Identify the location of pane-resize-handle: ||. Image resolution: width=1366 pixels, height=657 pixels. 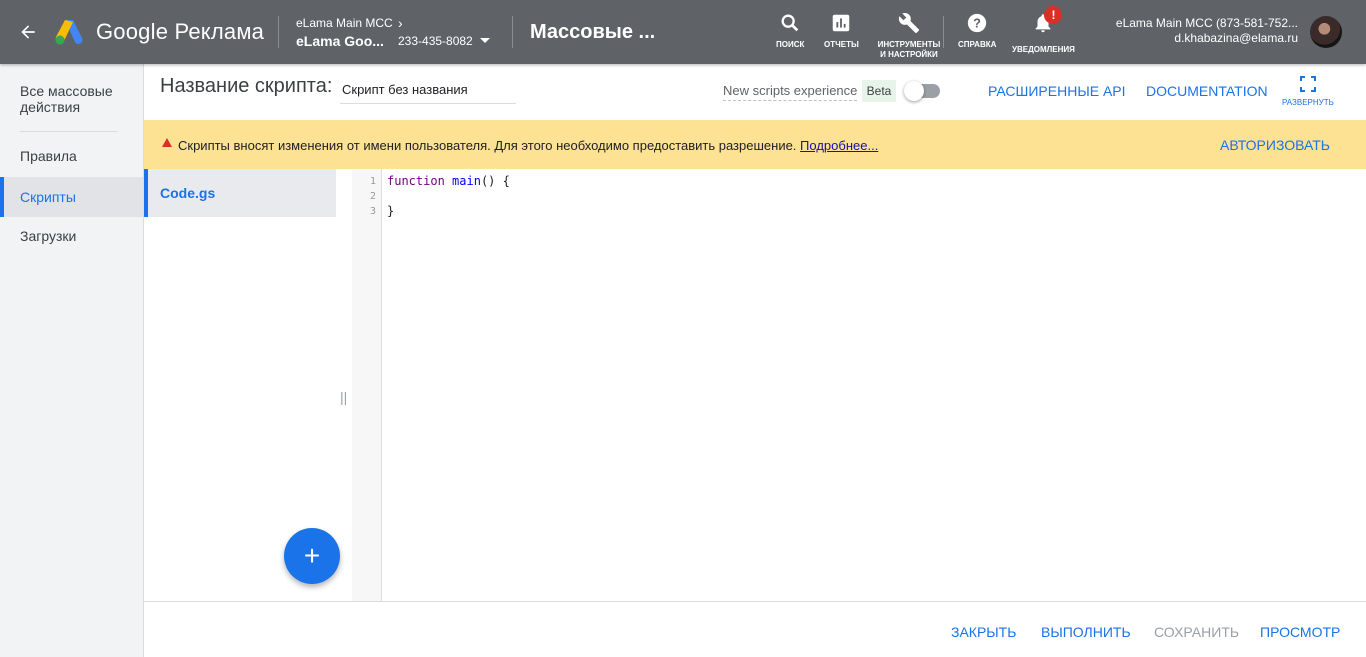
(343, 397).